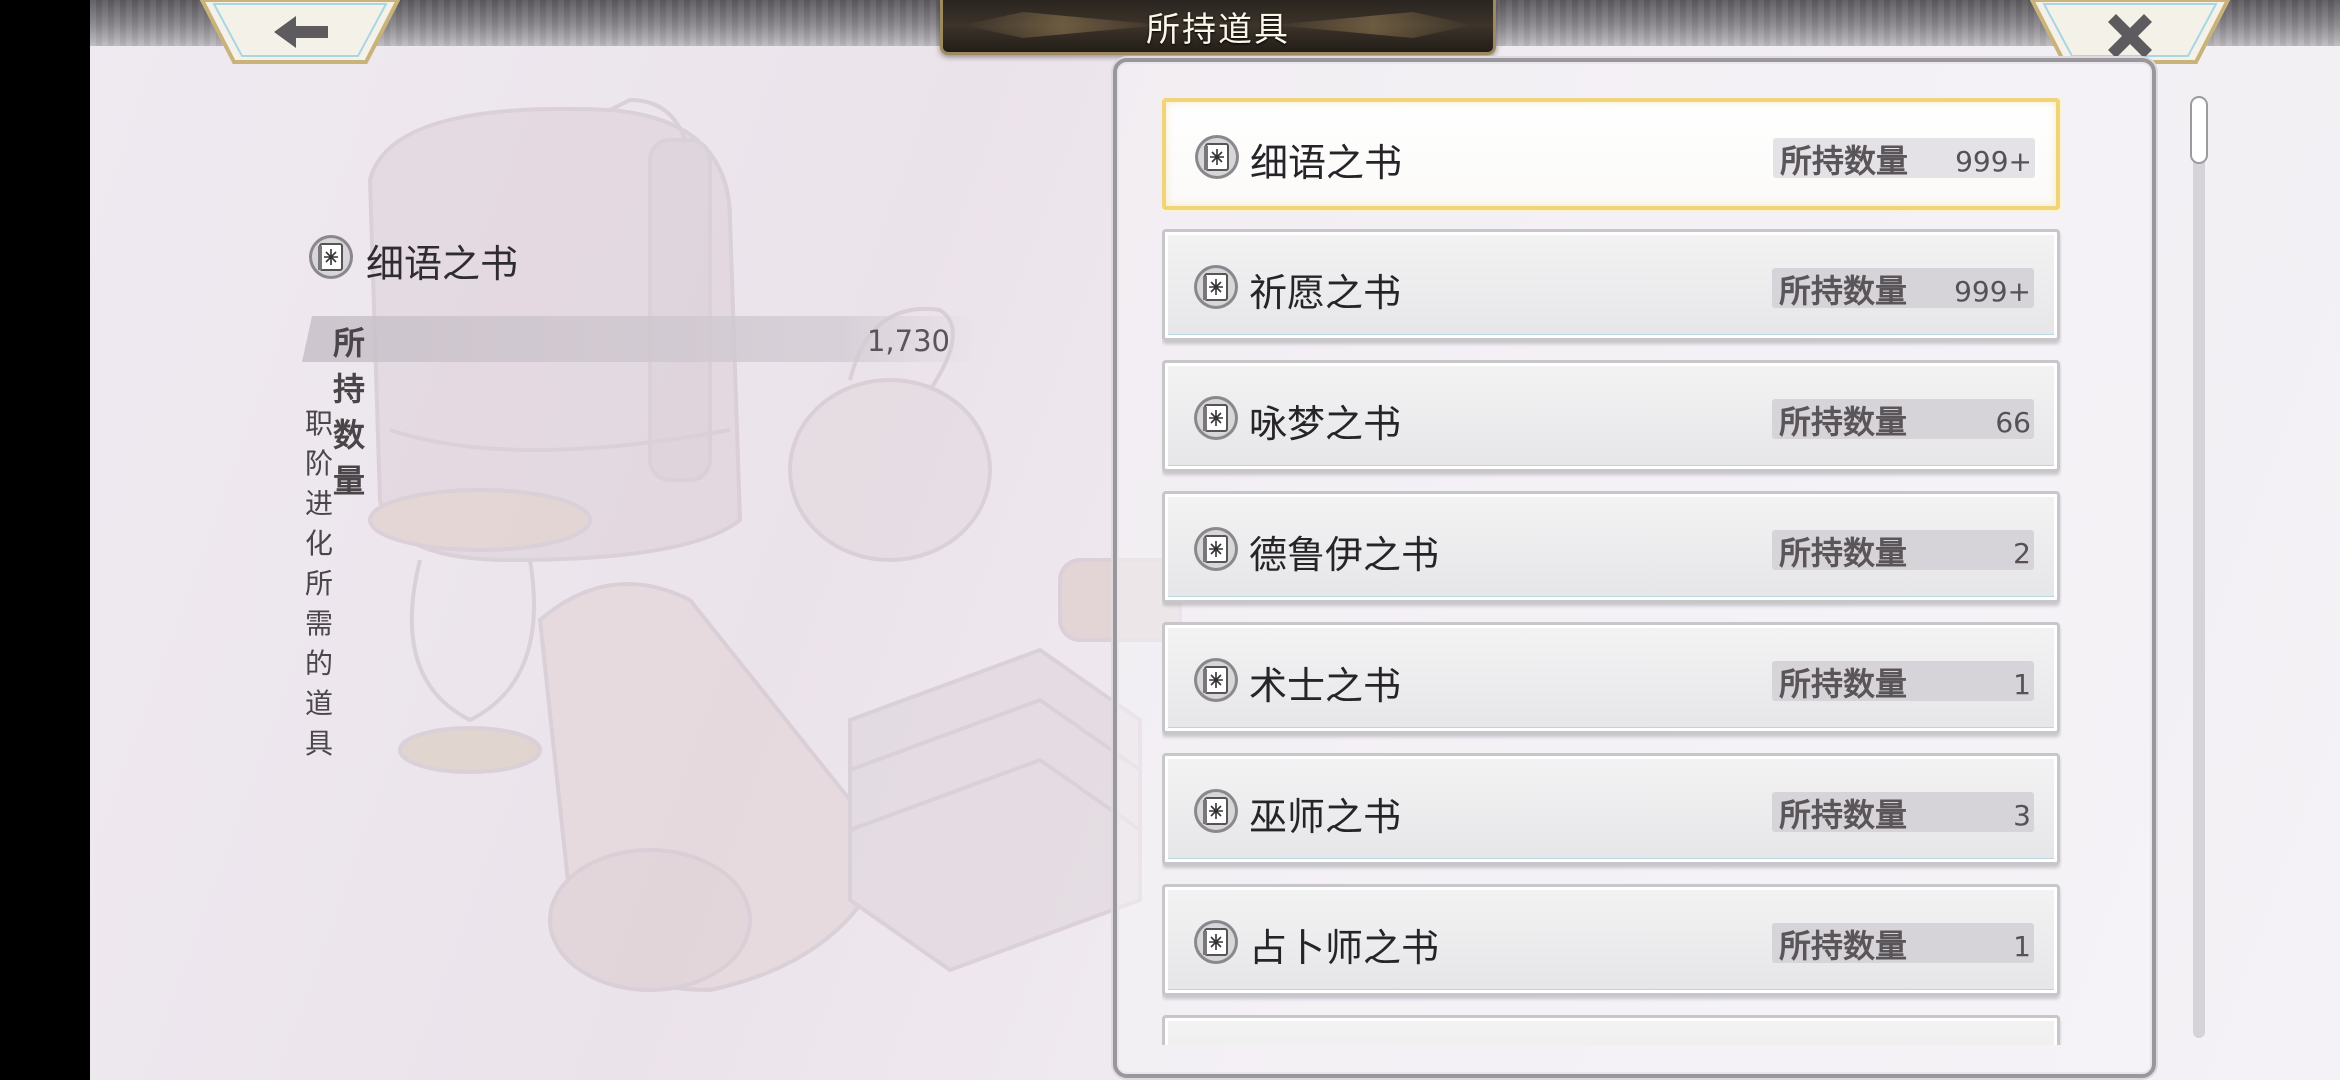  Describe the element at coordinates (1611, 416) in the screenshot. I see `list-item: 咏梦之书 所持数量 66` at that location.